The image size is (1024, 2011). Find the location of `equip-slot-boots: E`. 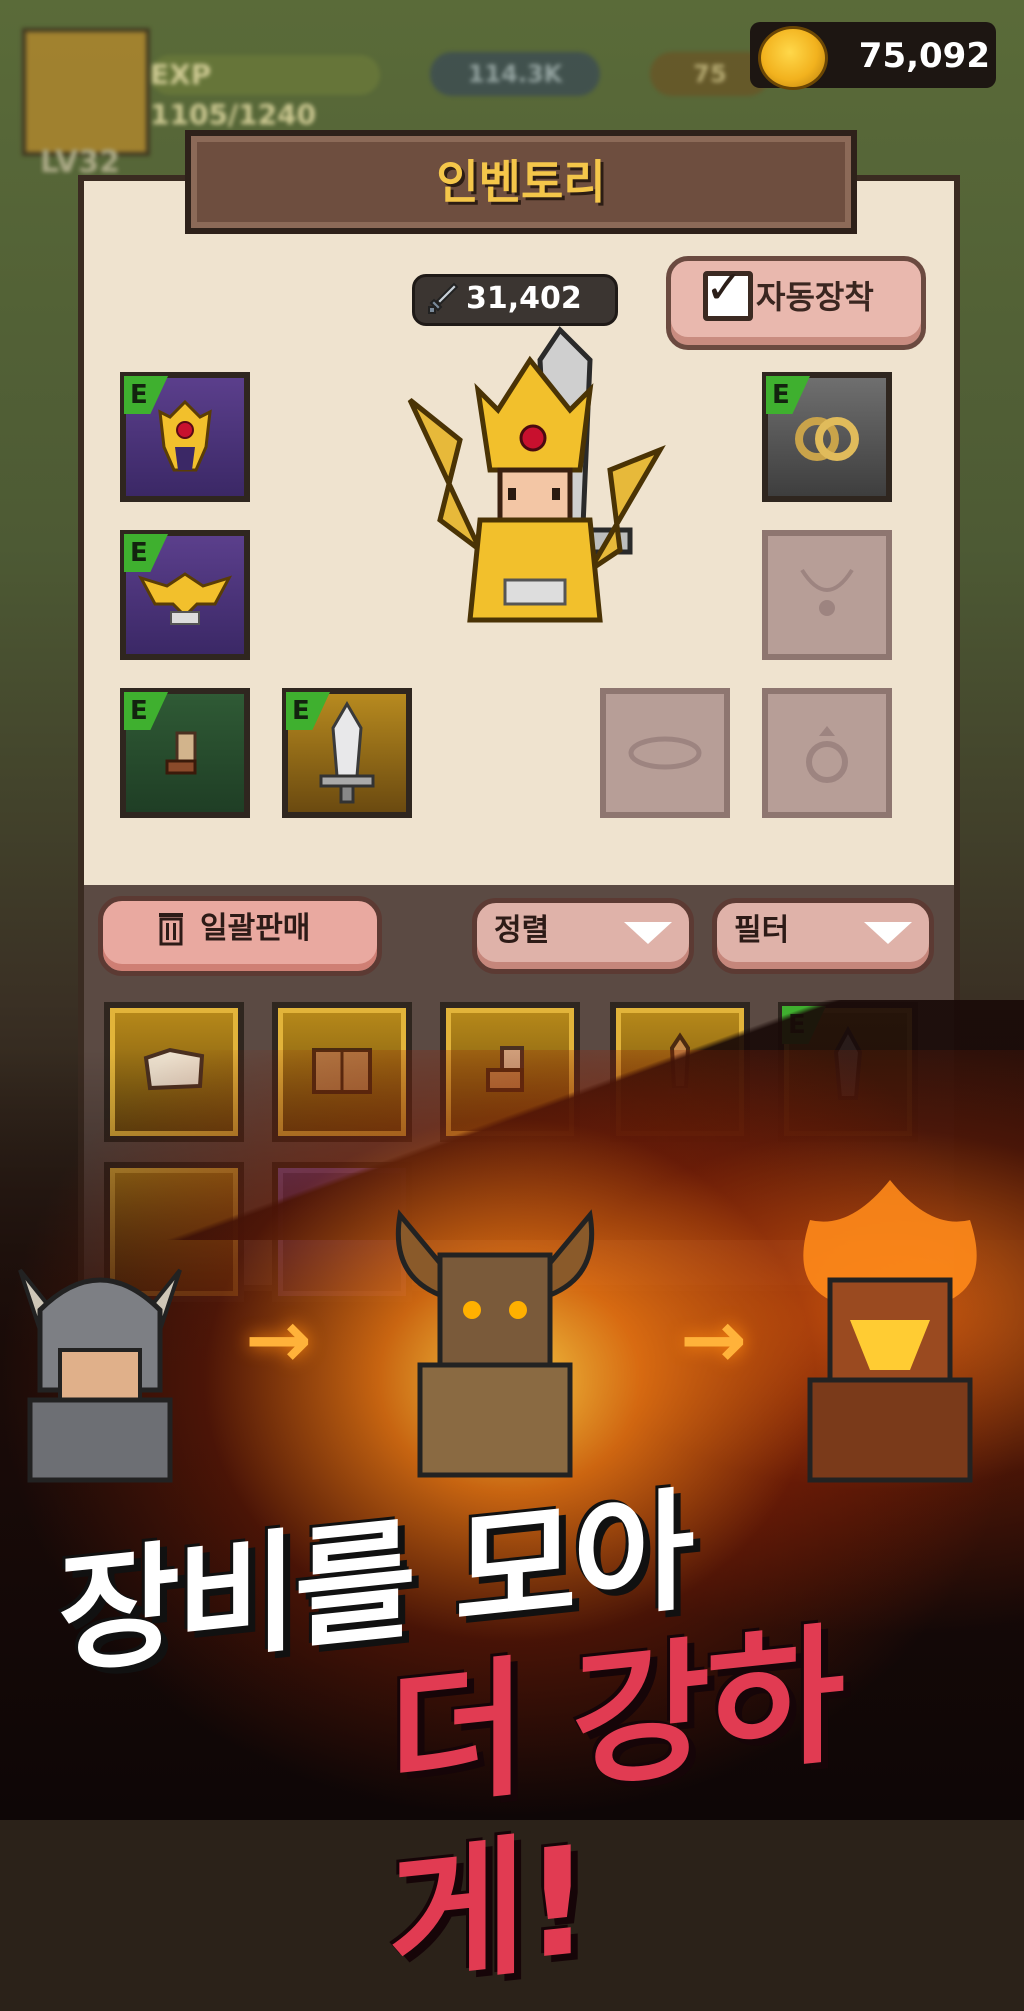

equip-slot-boots: E is located at coordinates (185, 753).